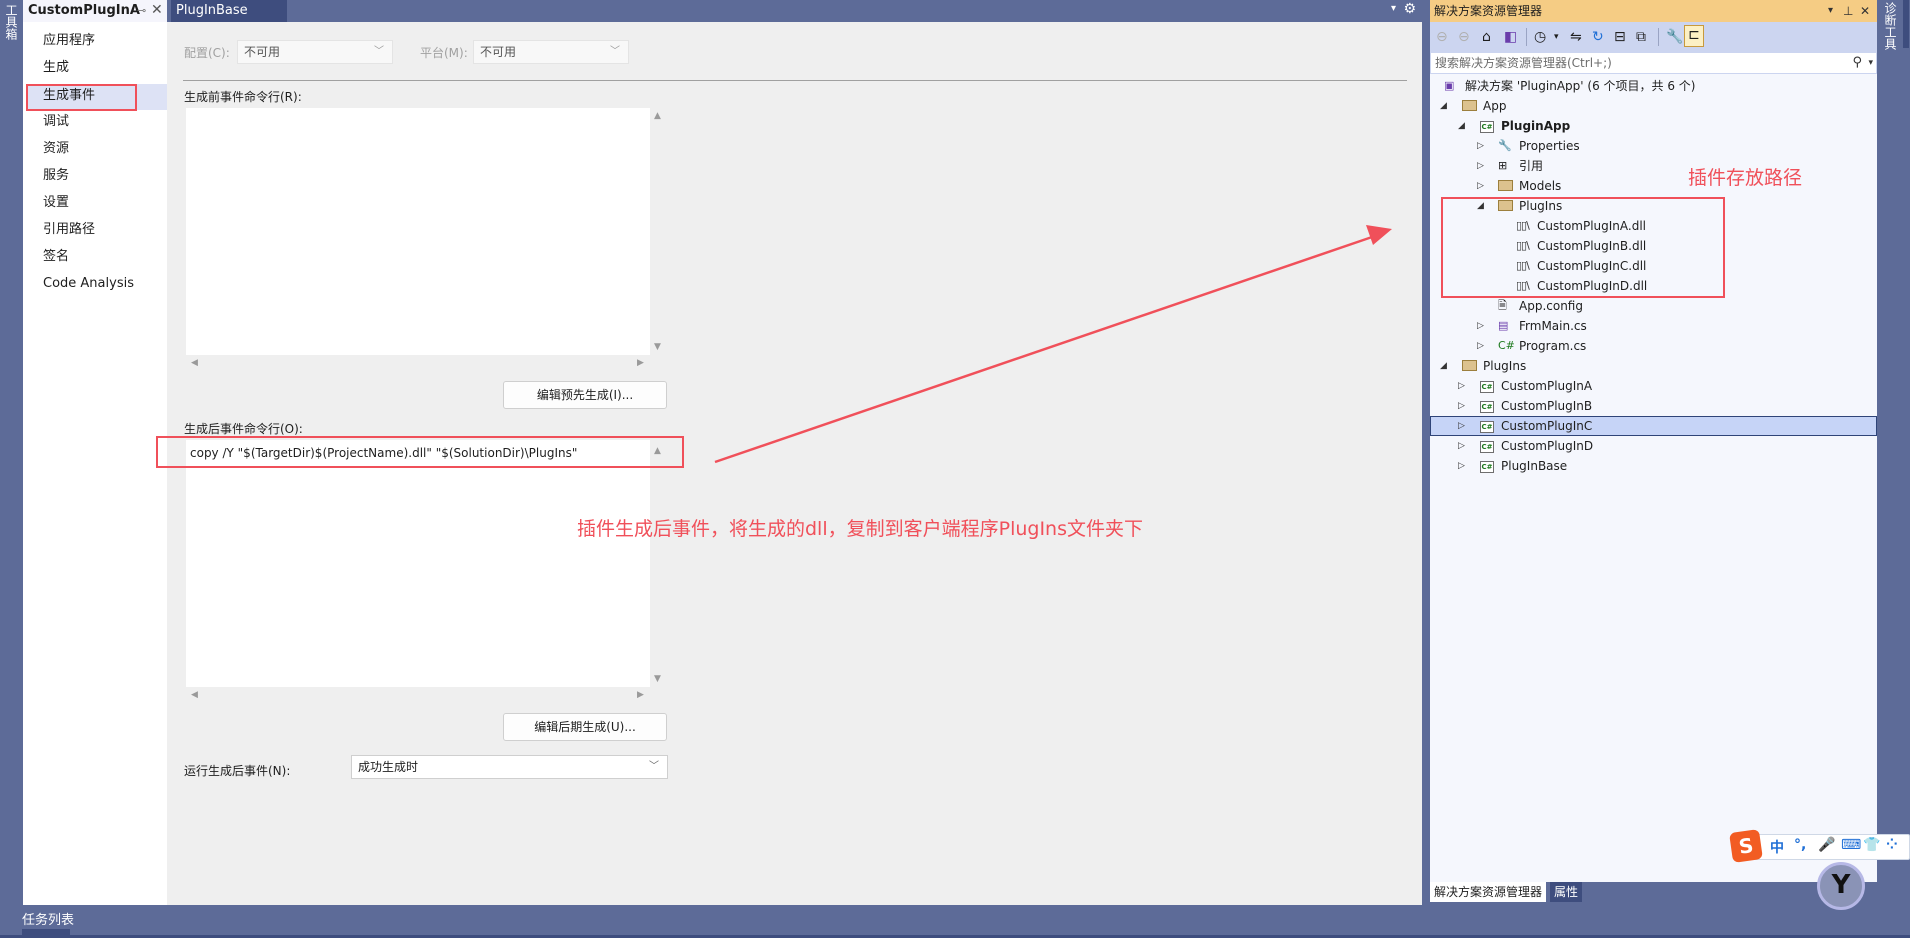 This screenshot has height=938, width=1910. What do you see at coordinates (1653, 426) in the screenshot?
I see `tree-item-project-custom-plugin-c: ▷ C# CustomPlugInC` at bounding box center [1653, 426].